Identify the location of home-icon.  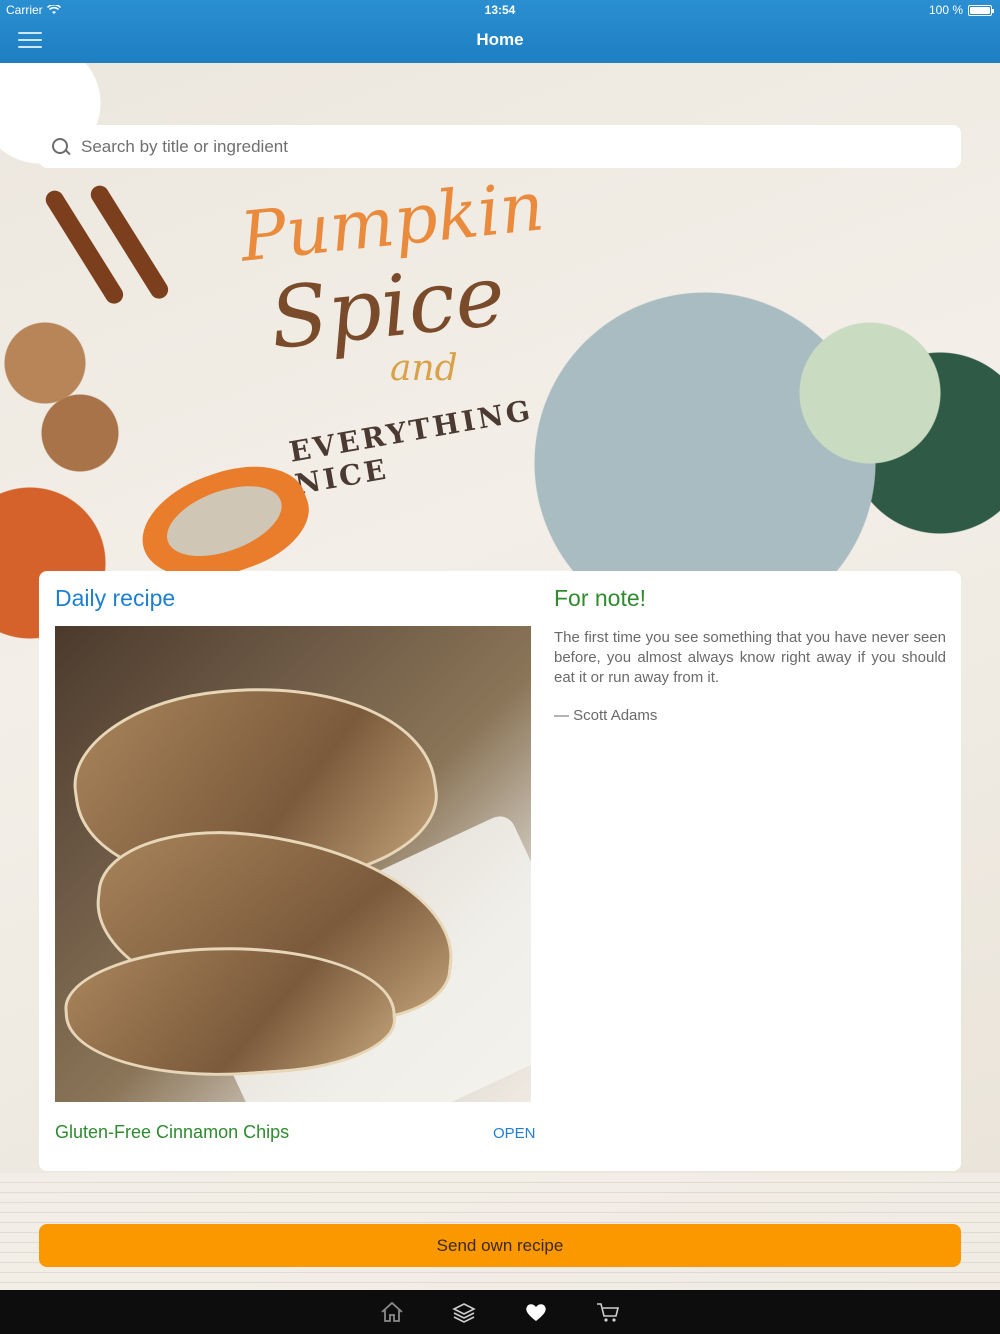
(392, 1312).